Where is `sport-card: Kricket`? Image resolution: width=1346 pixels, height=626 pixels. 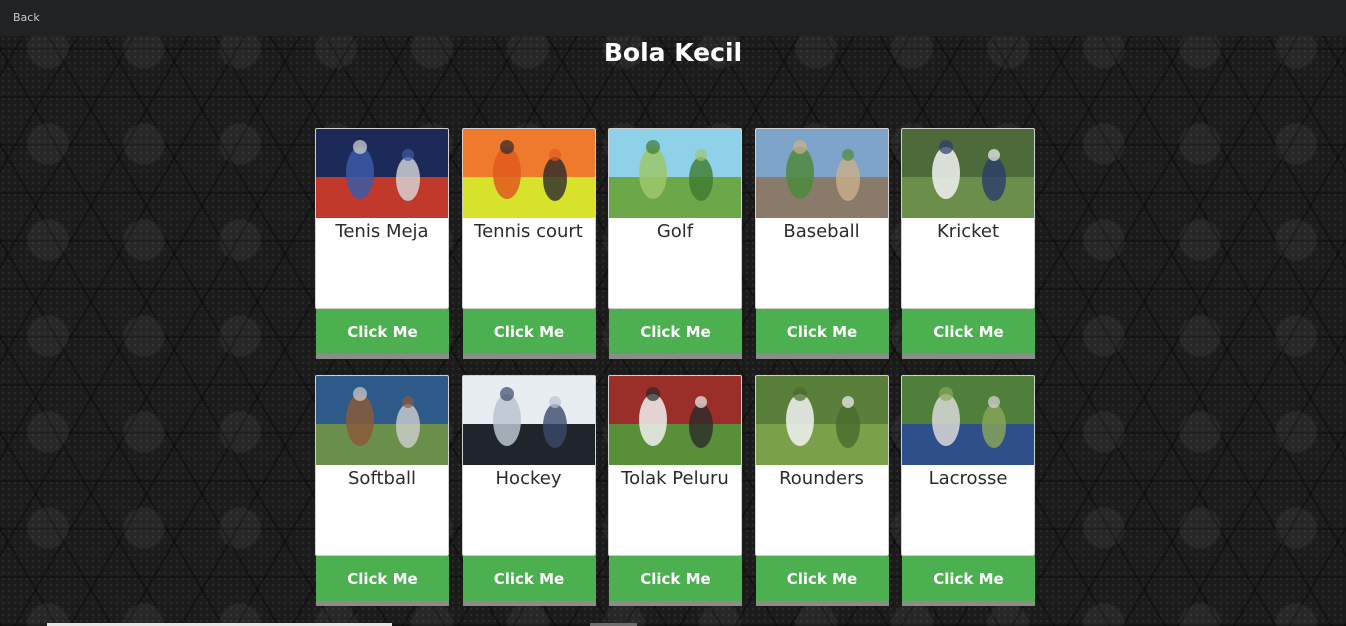
sport-card: Kricket is located at coordinates (968, 218).